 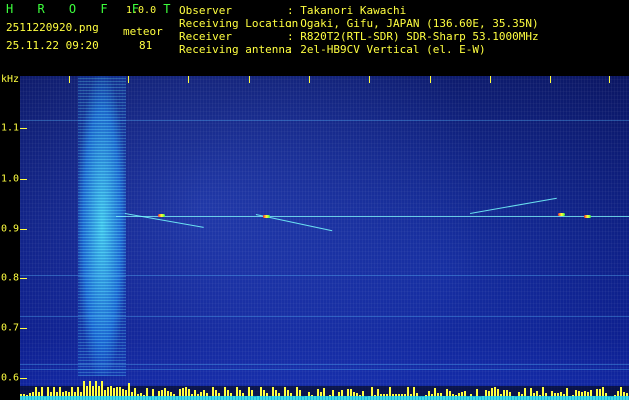 What do you see at coordinates (413, 36) in the screenshot?
I see `receiver-value: : R820T2(RTL-SDR) SDR-Sharp 53.1000MHz` at bounding box center [413, 36].